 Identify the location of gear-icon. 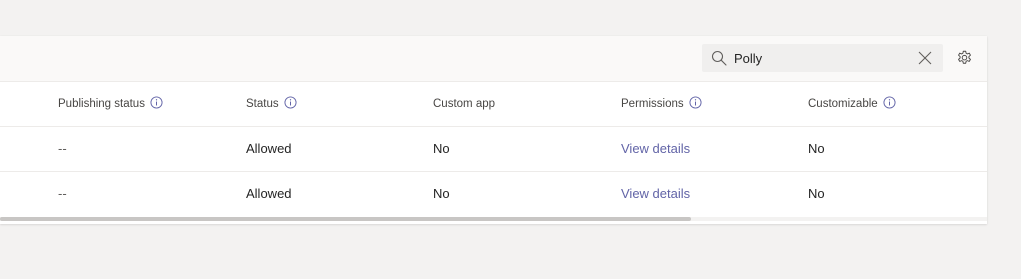
(964, 58).